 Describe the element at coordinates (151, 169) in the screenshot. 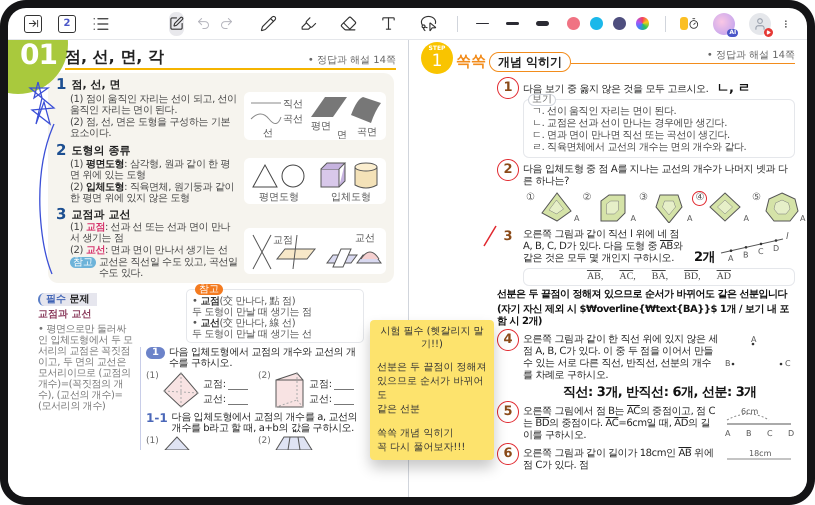

I see `definition-text: (1) 평면도형: 삼각형, 원과 같이 한 평면 위에 있는 도형` at that location.